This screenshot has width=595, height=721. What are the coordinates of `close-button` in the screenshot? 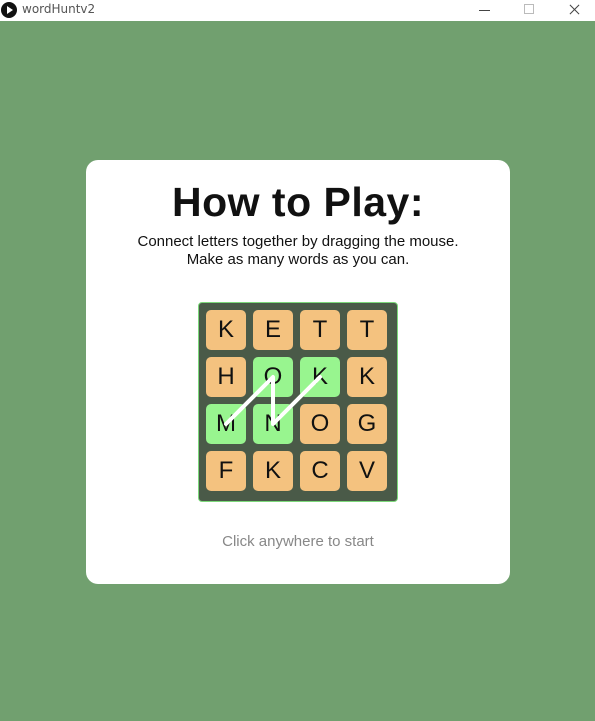 It's located at (573, 10).